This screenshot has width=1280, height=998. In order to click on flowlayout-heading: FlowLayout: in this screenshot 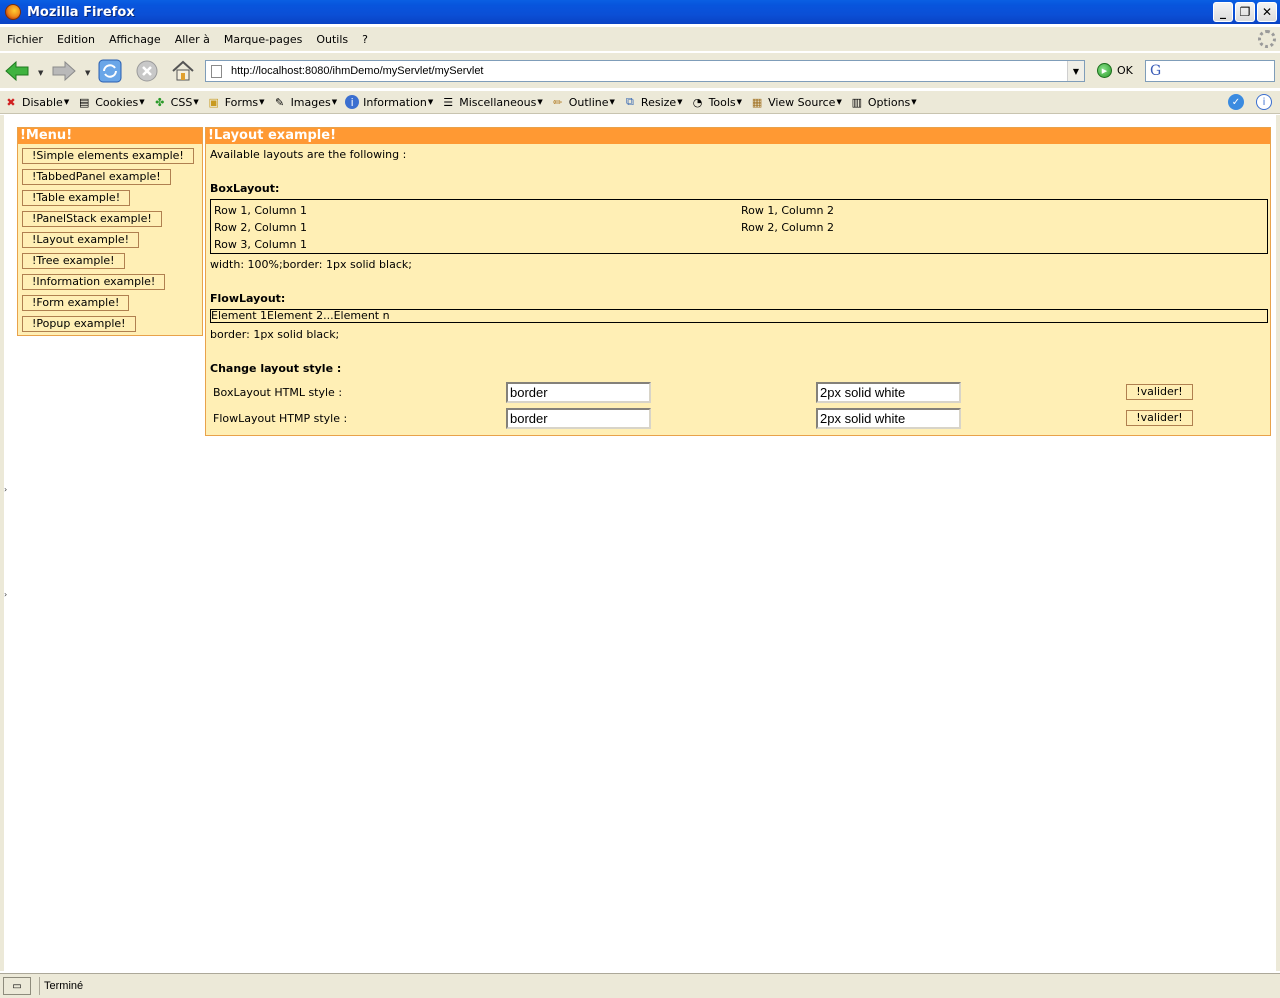, I will do `click(248, 298)`.